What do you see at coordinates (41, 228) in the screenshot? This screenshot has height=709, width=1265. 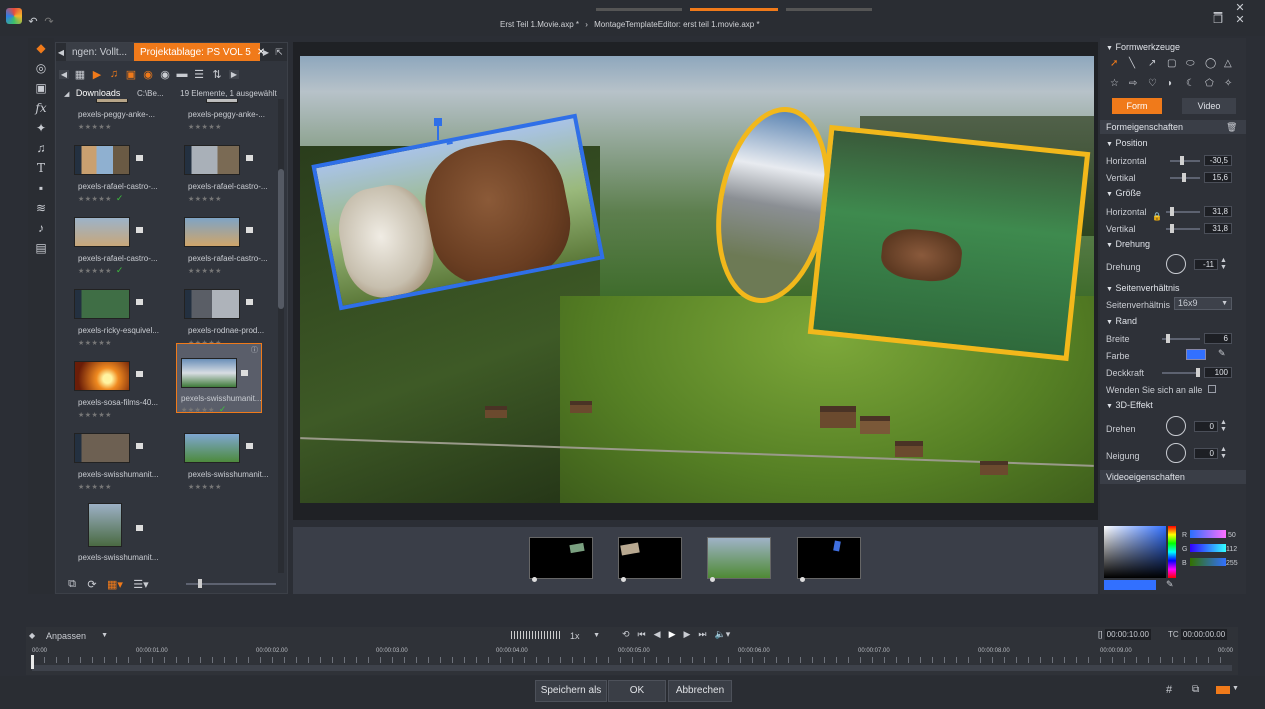 I see `sound-icon: ♪` at bounding box center [41, 228].